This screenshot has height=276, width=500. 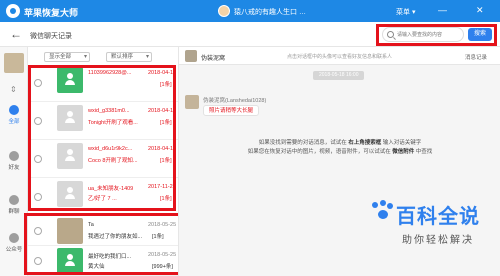 What do you see at coordinates (442, 10) in the screenshot?
I see `minimize-icon: —` at bounding box center [442, 10].